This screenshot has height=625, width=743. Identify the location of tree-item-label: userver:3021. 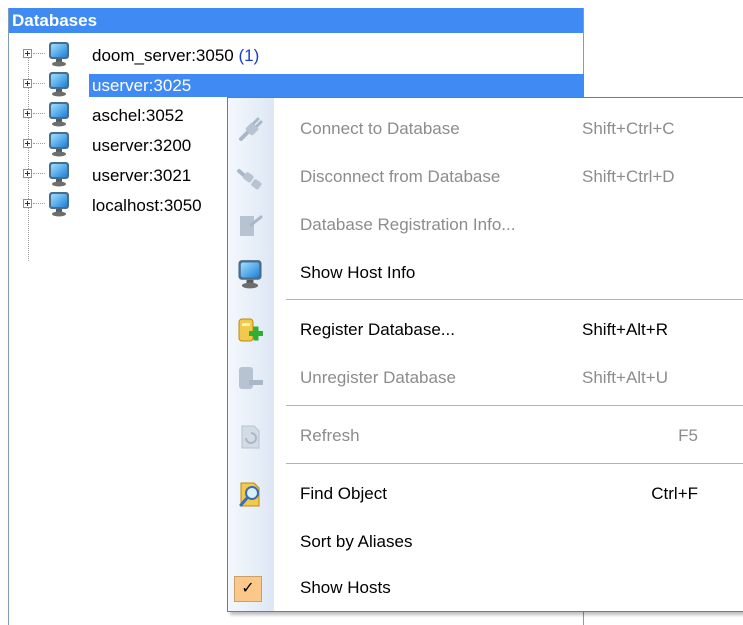
(142, 175).